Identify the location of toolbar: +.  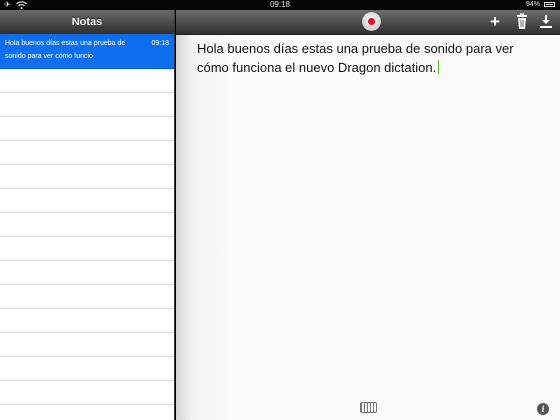
(368, 22).